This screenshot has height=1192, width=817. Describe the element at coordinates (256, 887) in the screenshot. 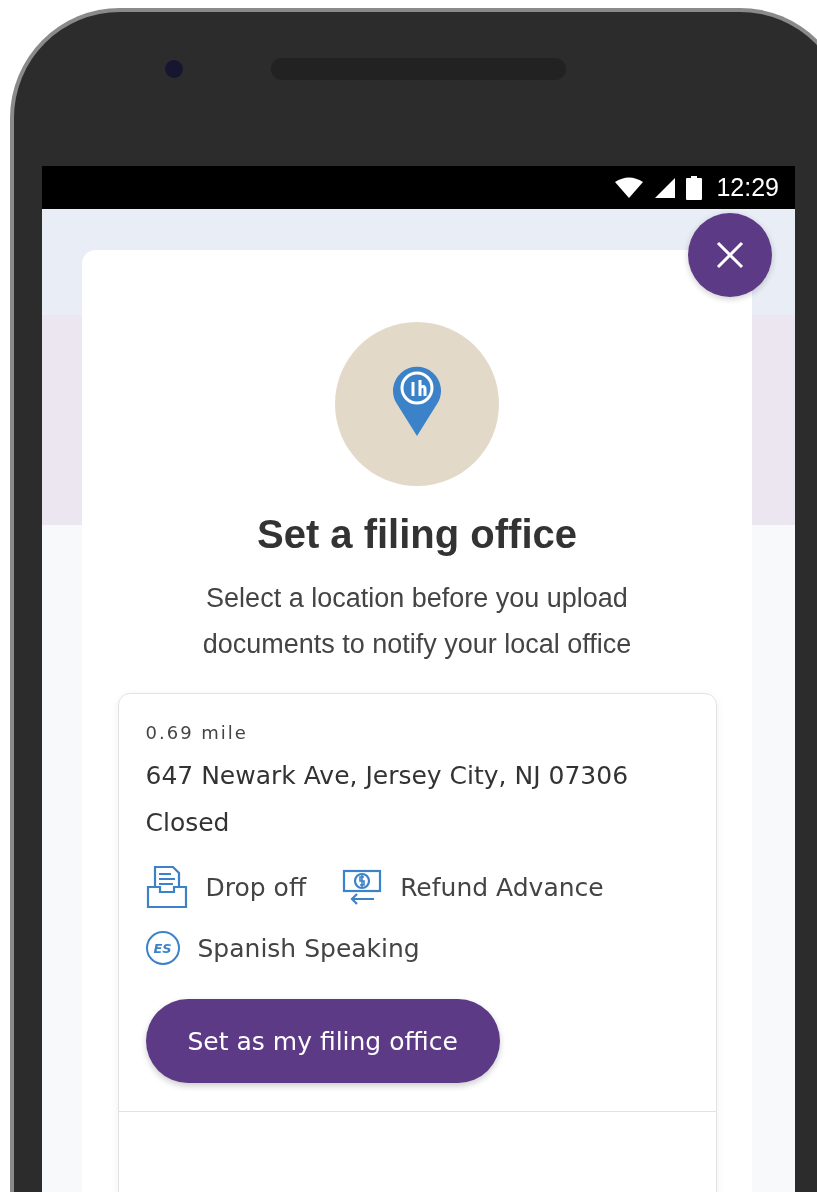

I see `service-label: Drop off` at that location.